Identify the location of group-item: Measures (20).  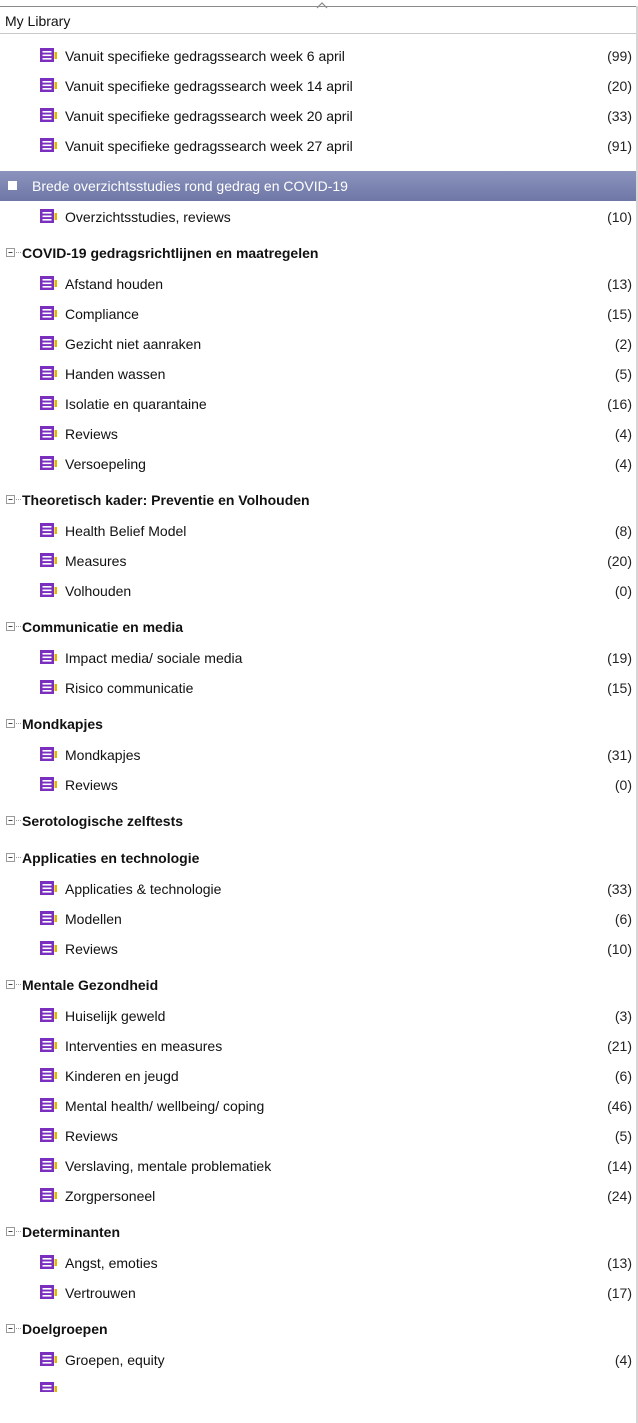
(318, 560).